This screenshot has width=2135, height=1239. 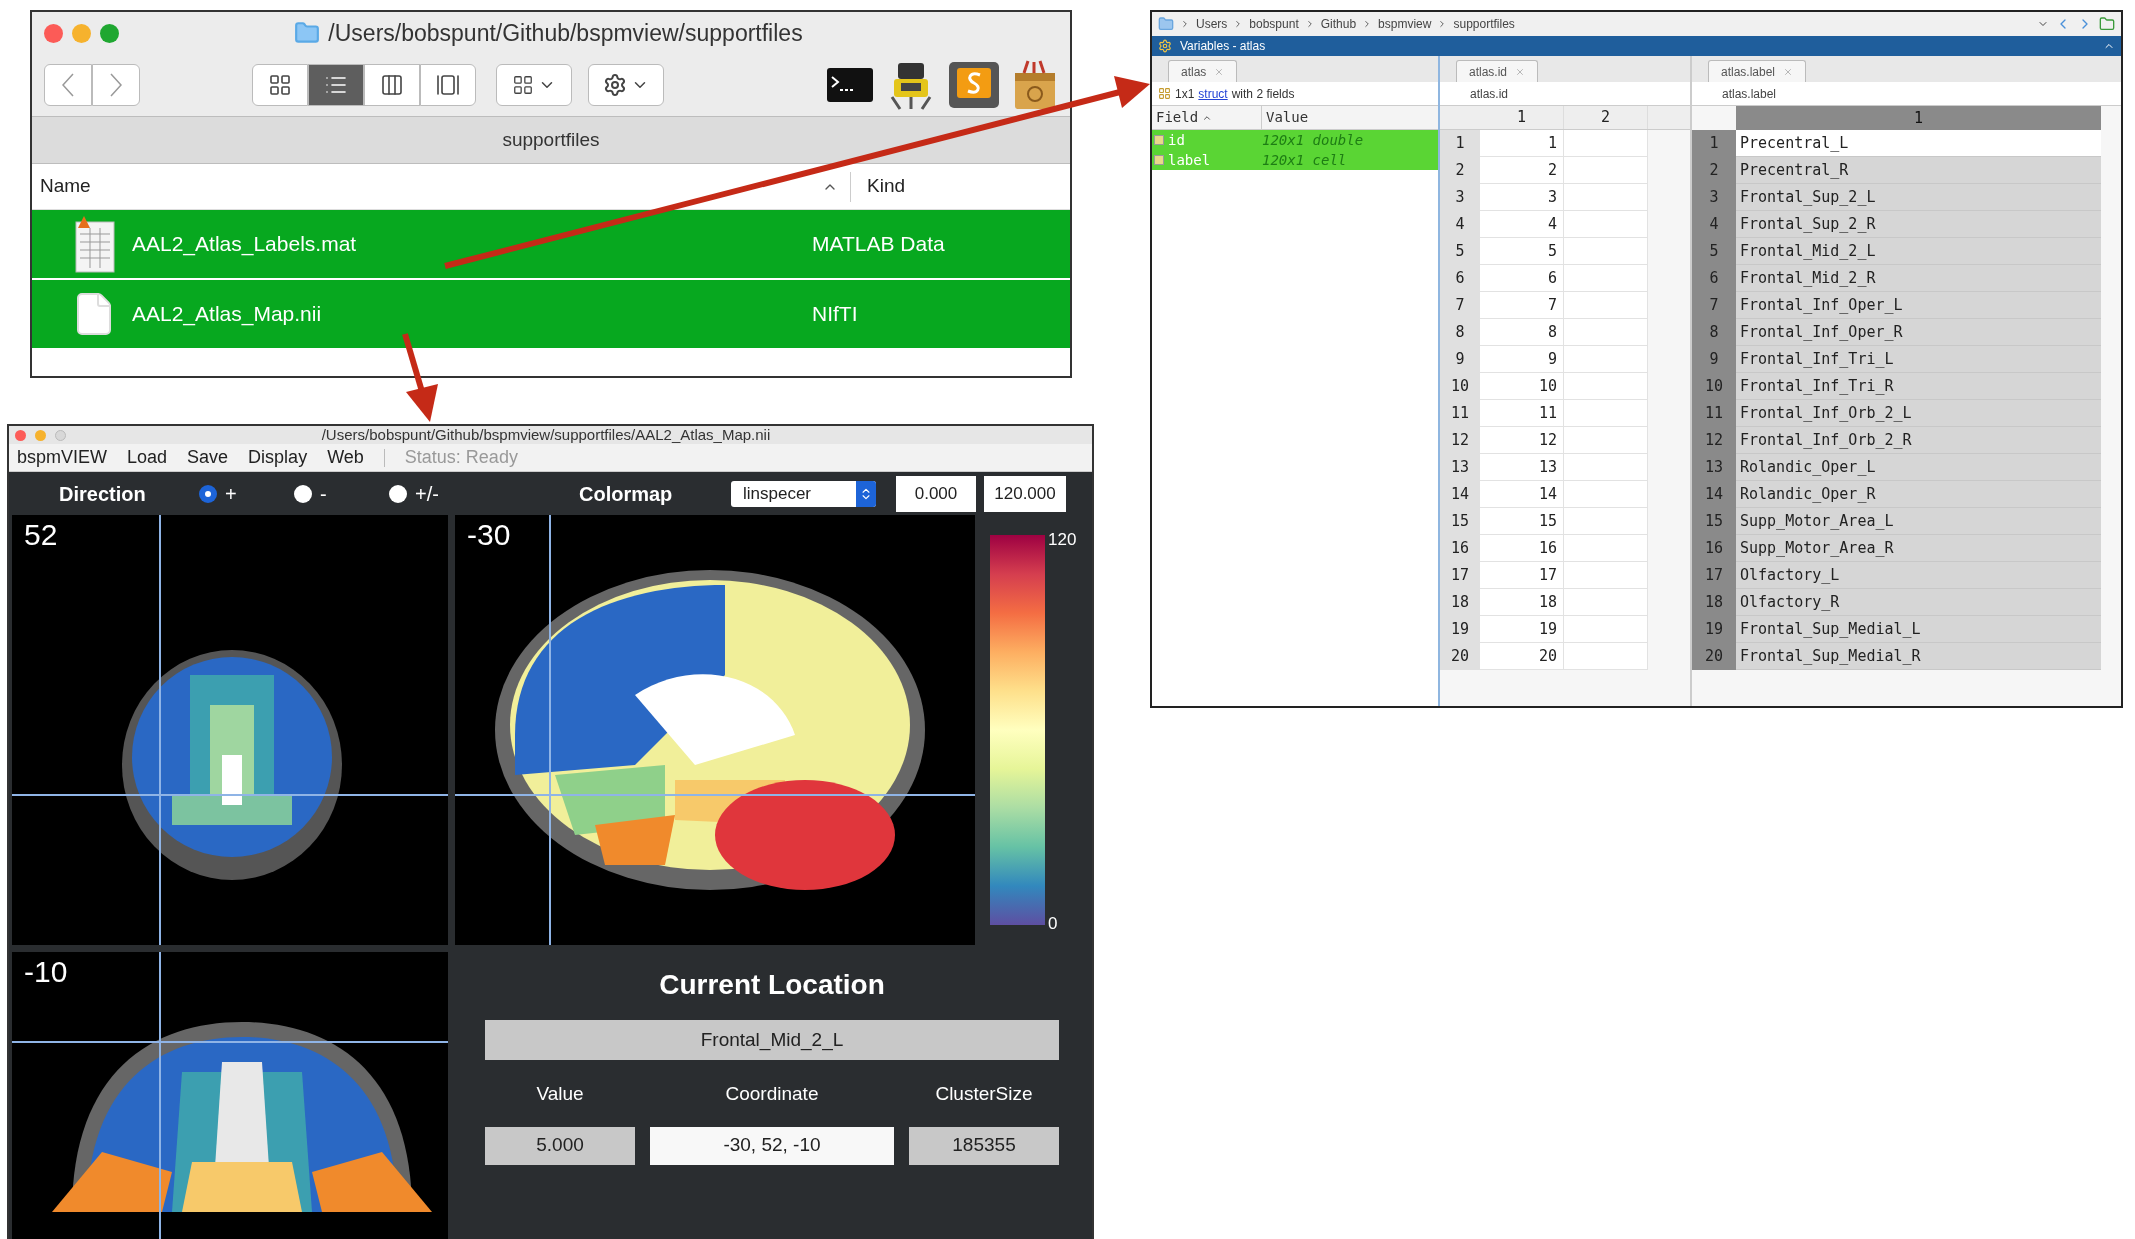 I want to click on app-icon, so click(x=974, y=85).